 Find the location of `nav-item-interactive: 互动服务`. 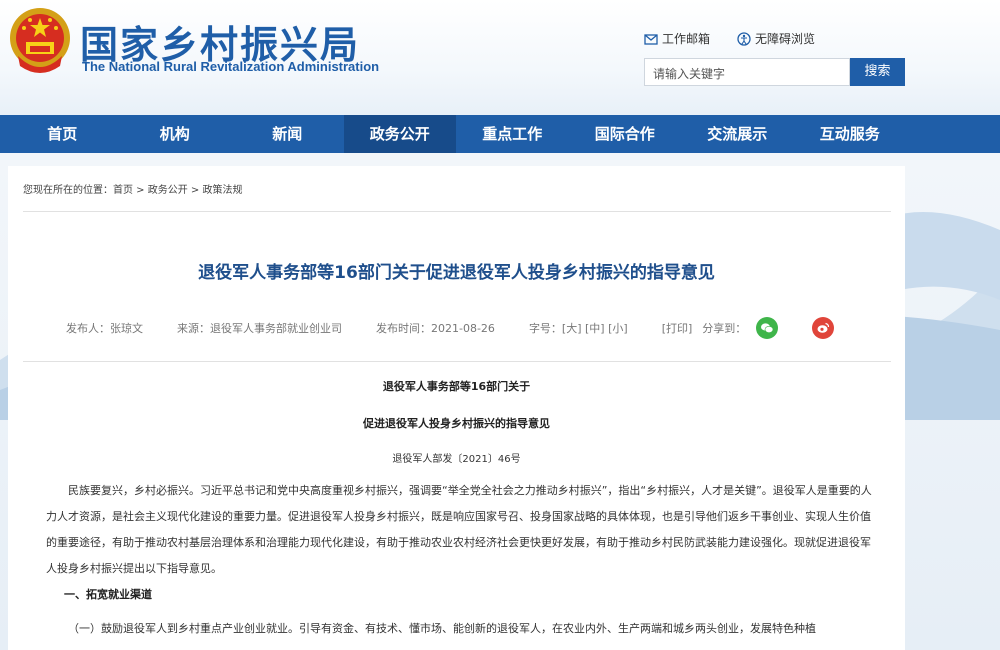

nav-item-interactive: 互动服务 is located at coordinates (850, 134).